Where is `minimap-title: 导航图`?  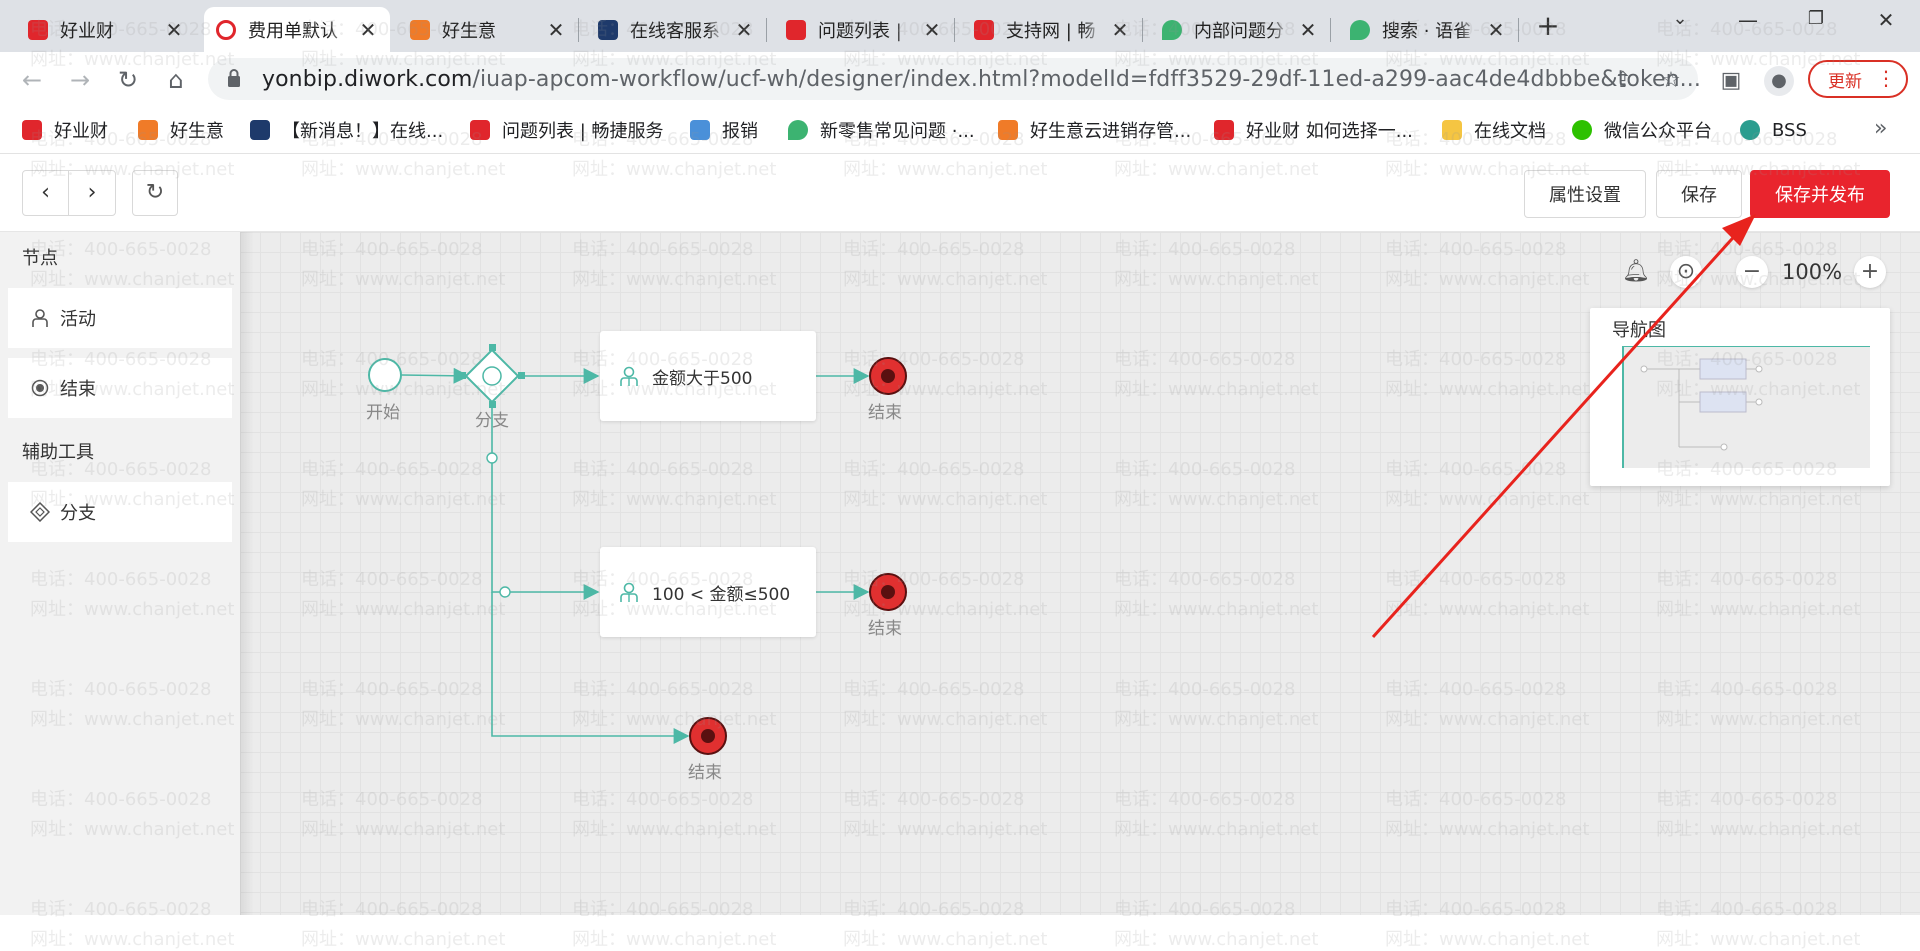
minimap-title: 导航图 is located at coordinates (1639, 330).